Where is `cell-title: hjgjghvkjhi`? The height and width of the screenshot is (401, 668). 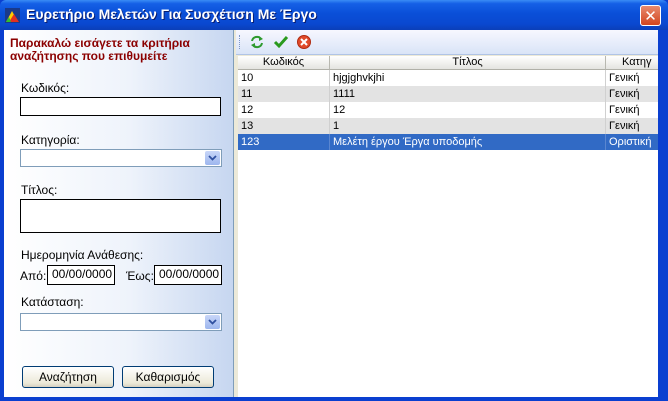
cell-title: hjgjghvkjhi is located at coordinates (468, 78).